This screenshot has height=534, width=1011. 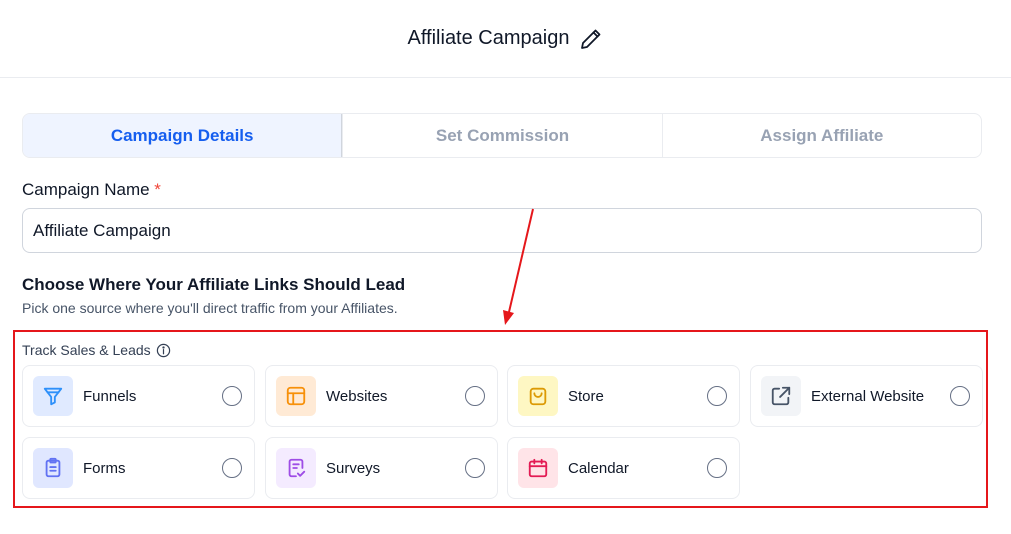 What do you see at coordinates (598, 468) in the screenshot?
I see `option-label: Calendar` at bounding box center [598, 468].